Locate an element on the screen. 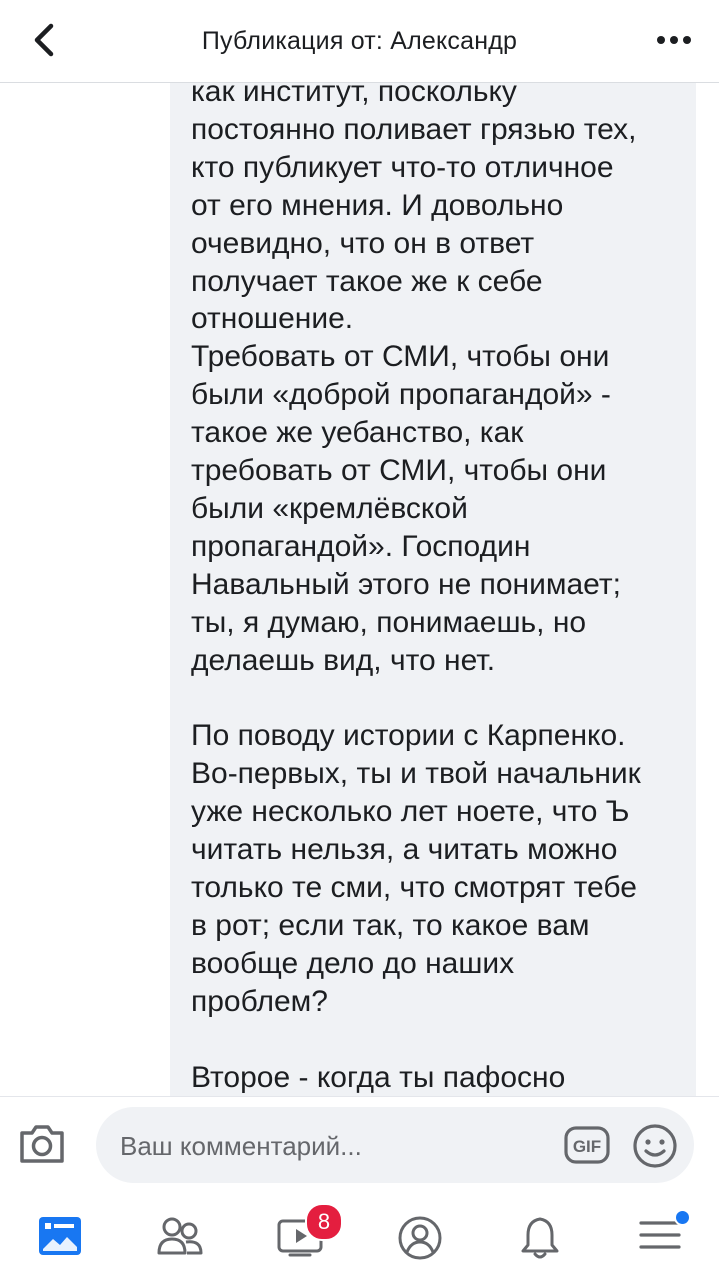 The image size is (719, 1280). news-feed-icon is located at coordinates (60, 1236).